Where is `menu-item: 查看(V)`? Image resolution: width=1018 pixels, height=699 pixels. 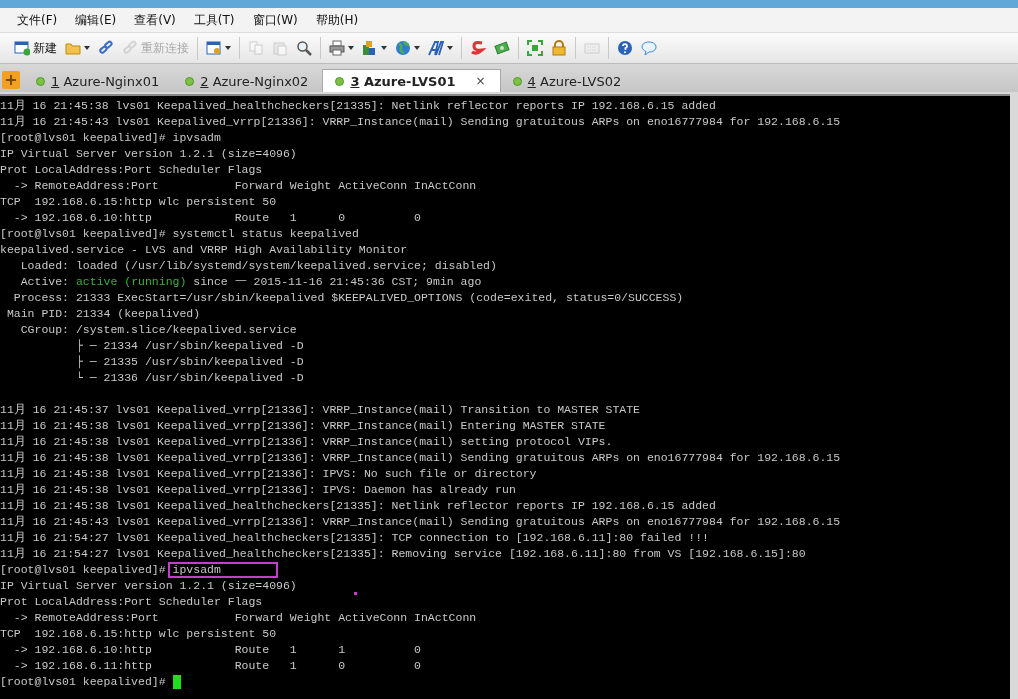 menu-item: 查看(V) is located at coordinates (155, 20).